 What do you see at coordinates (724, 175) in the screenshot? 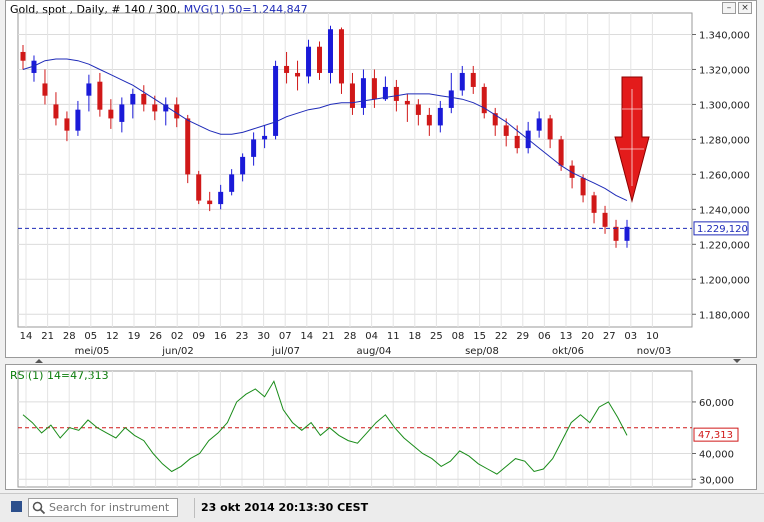
I see `price-tick-label: 1.260,000` at bounding box center [724, 175].